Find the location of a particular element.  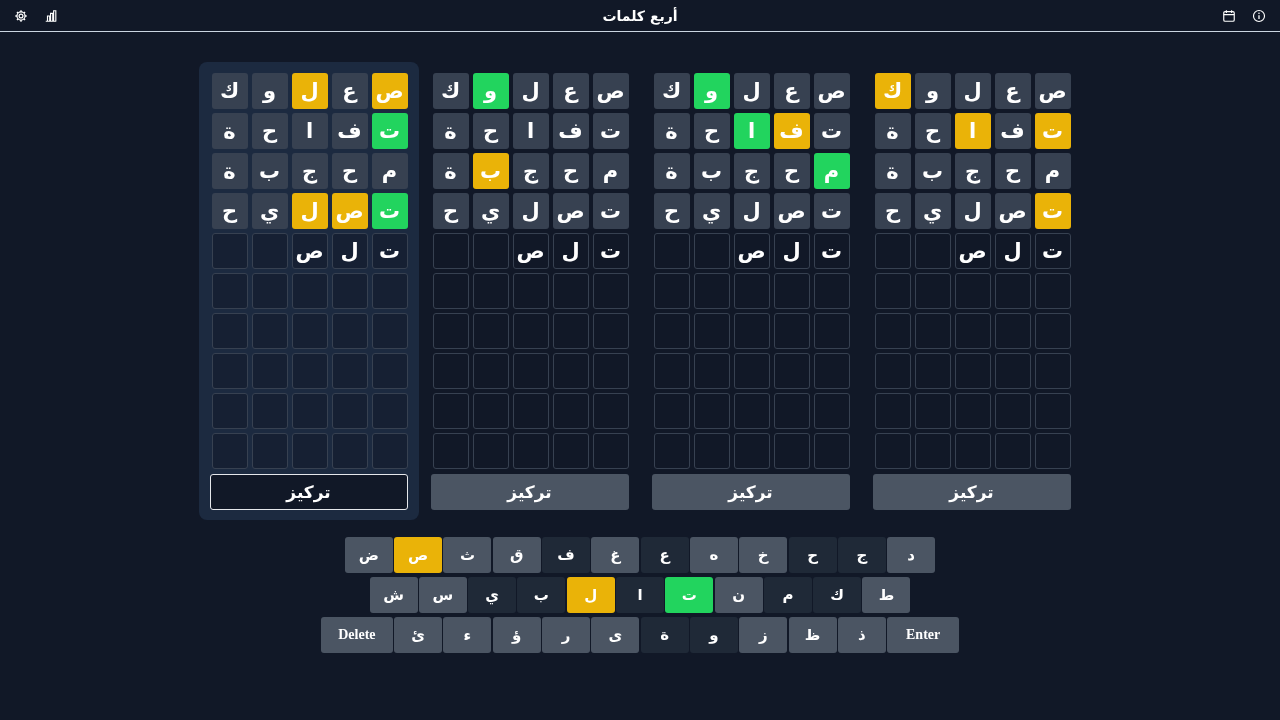

keyboard-key: ط is located at coordinates (886, 595).